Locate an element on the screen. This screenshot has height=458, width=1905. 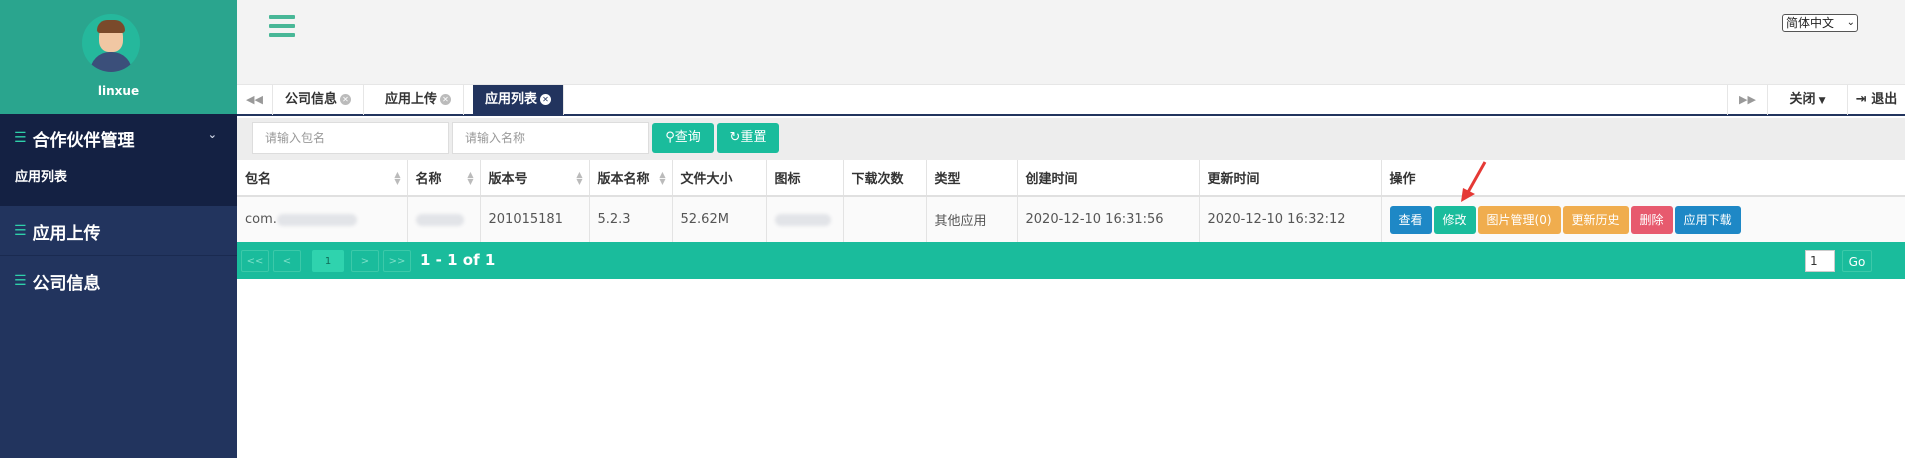
reset-label: 重置 is located at coordinates (753, 137).